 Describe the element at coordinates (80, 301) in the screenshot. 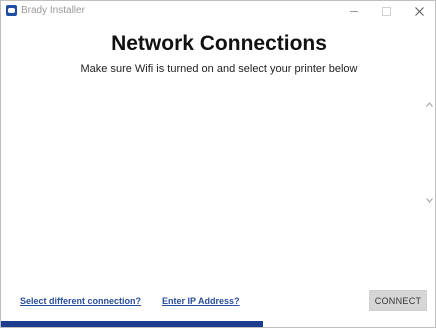

I see `select-different-connection-link: Select different connection?` at that location.